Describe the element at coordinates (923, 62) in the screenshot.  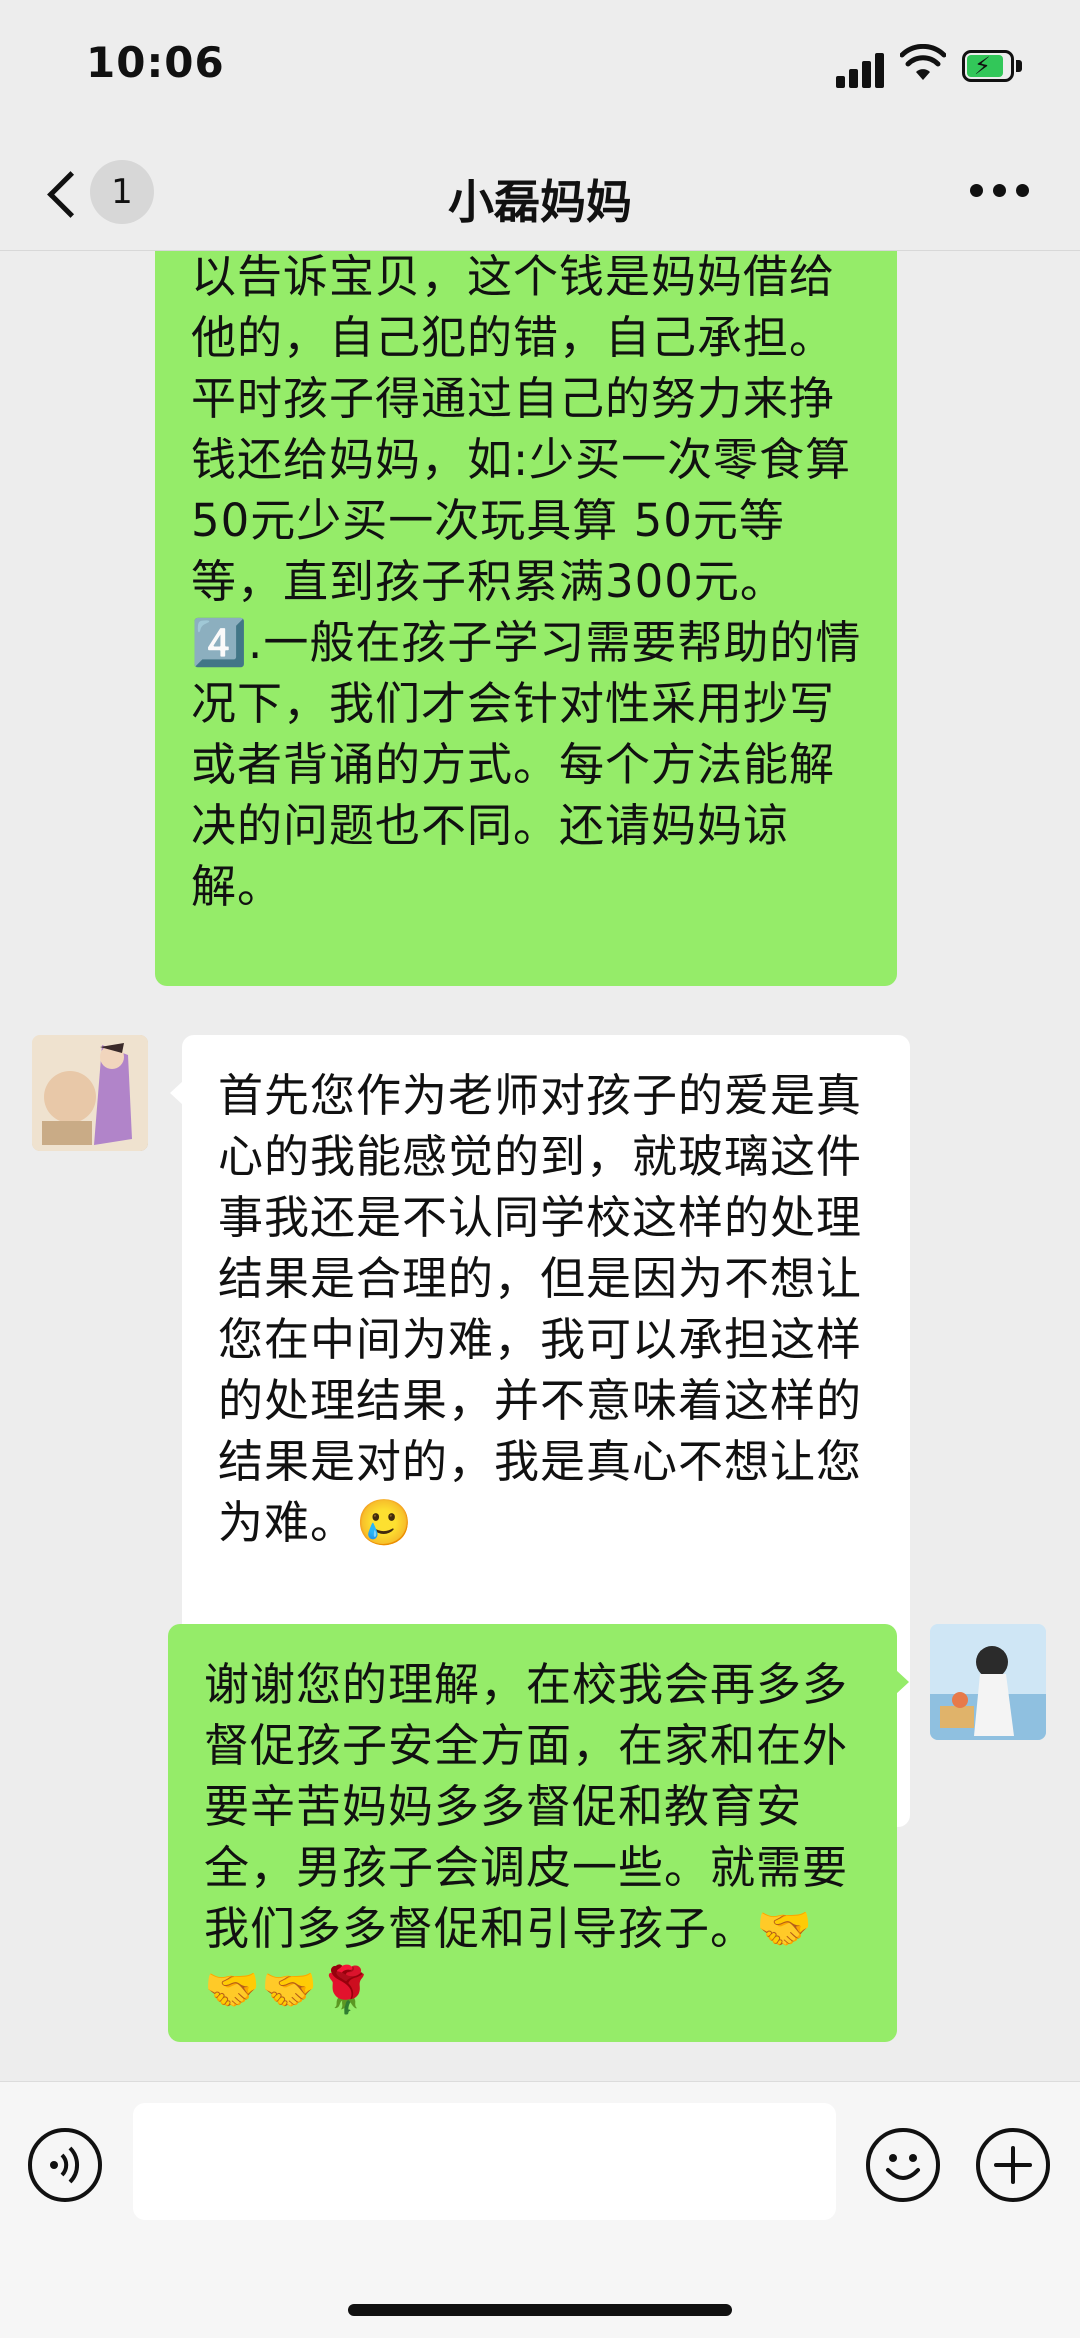
I see `wifi-icon` at that location.